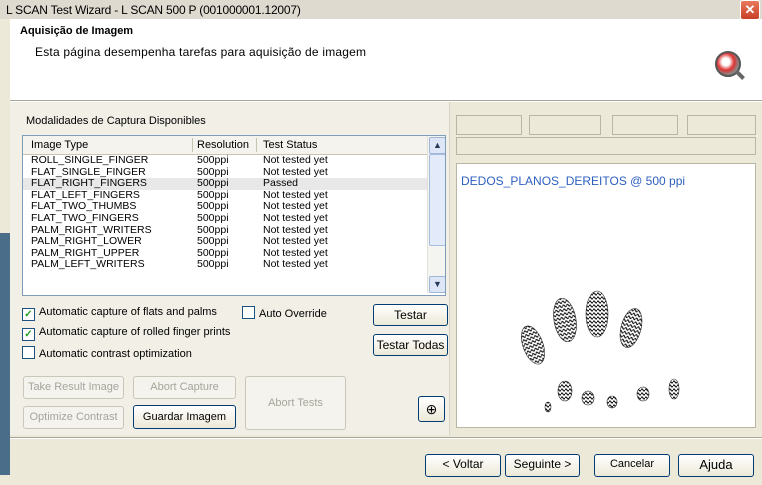 The image size is (762, 485). Describe the element at coordinates (410, 315) in the screenshot. I see `testar-button: Testar` at that location.